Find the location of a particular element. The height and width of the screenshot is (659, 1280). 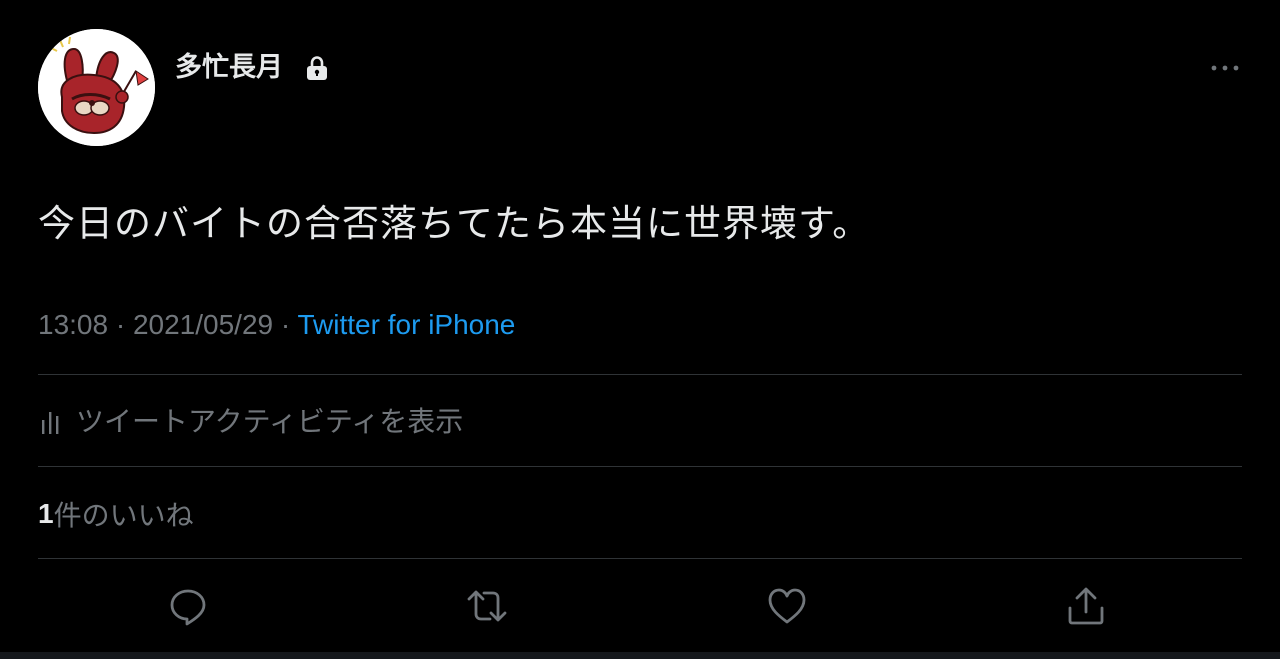

tweet-activity-link: ツイートアクティビティを表示 is located at coordinates (250, 420).